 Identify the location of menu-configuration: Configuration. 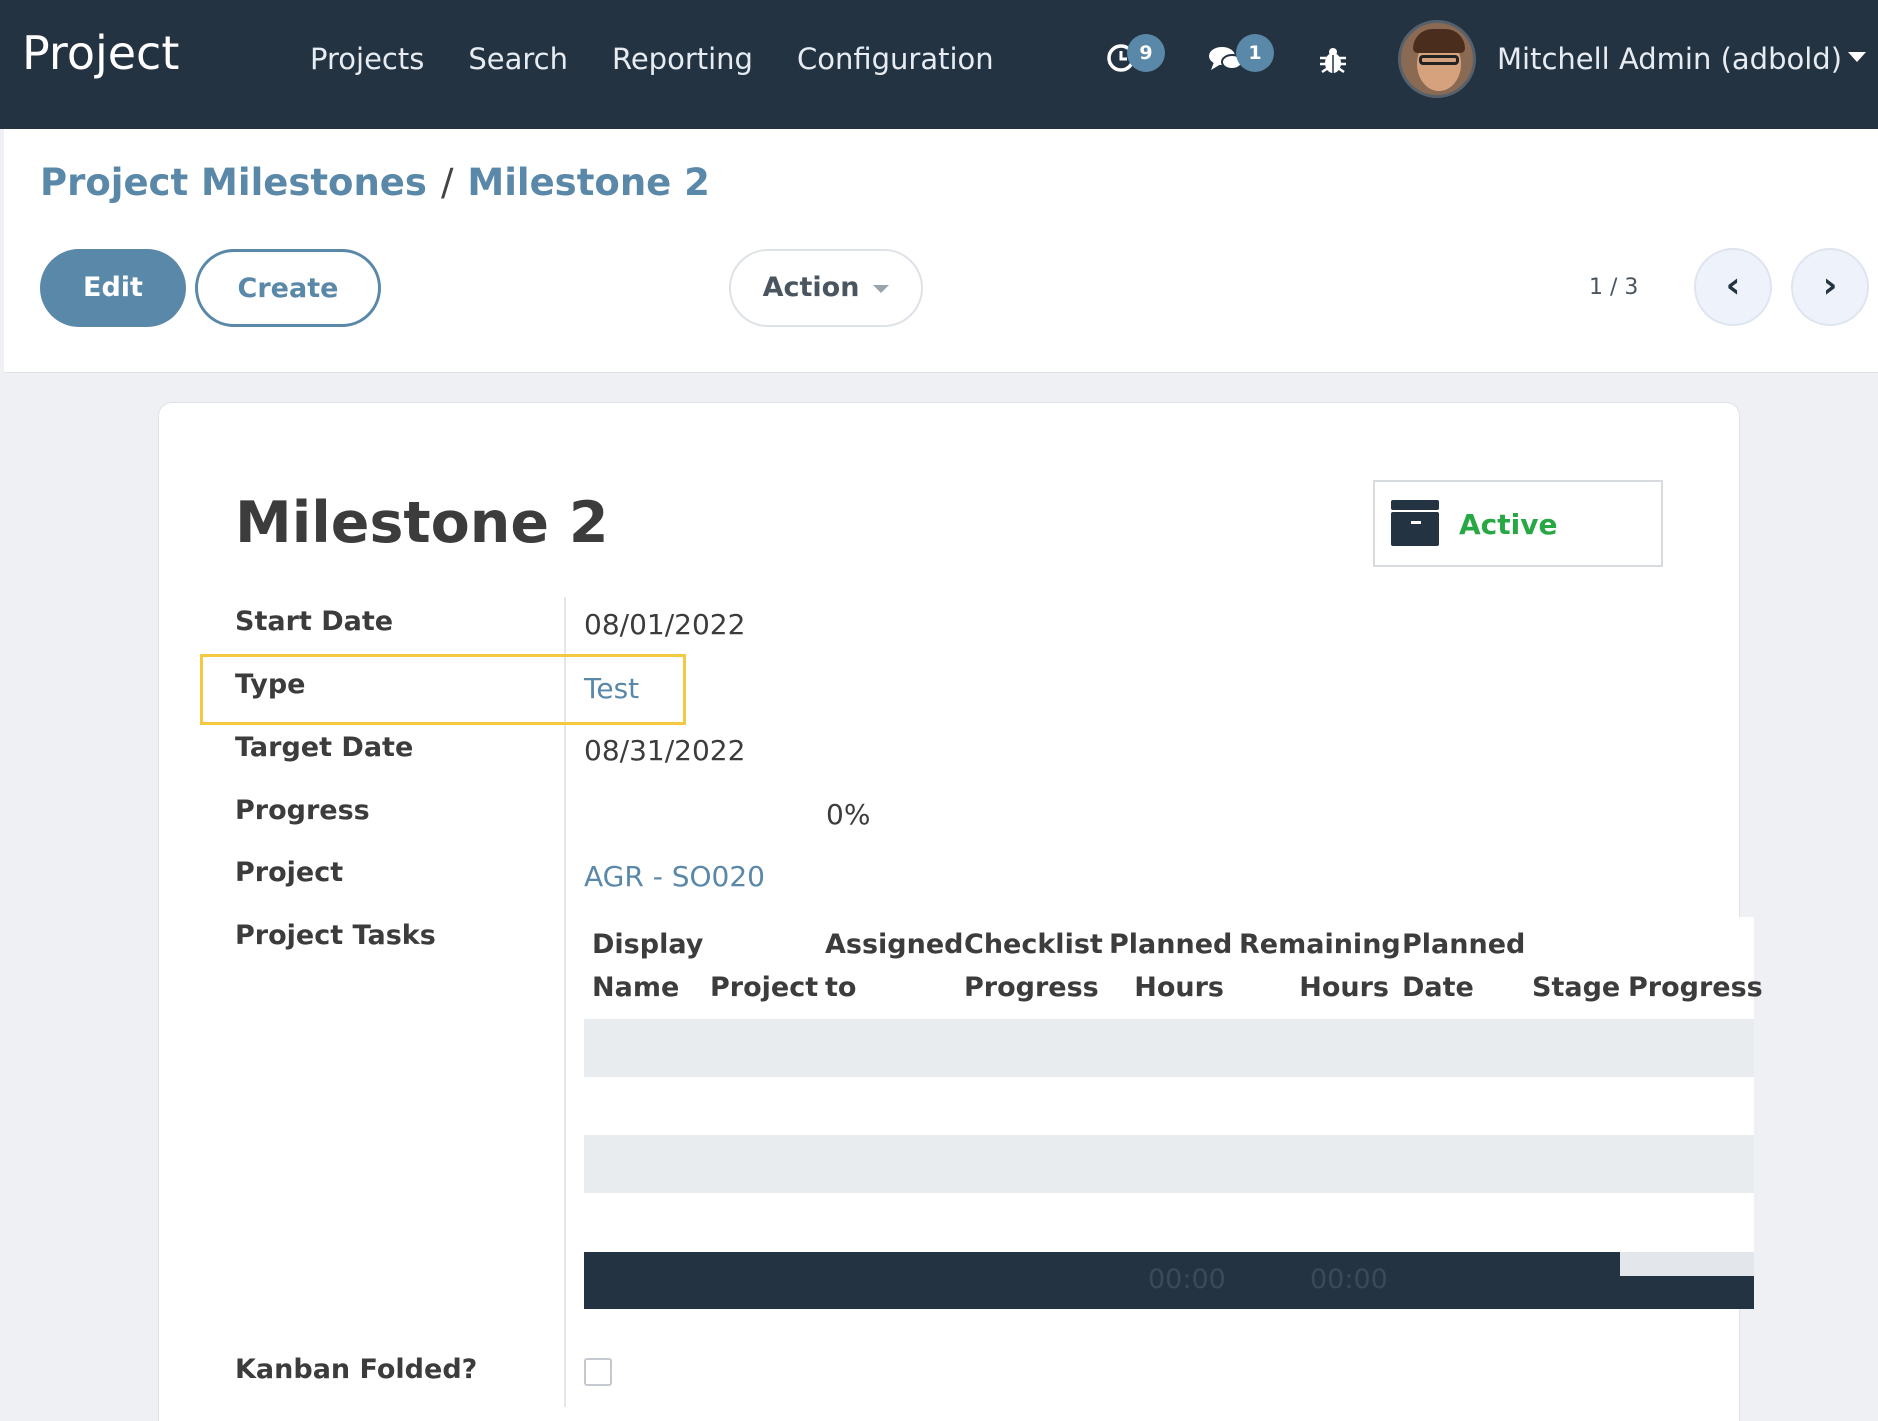
(895, 59).